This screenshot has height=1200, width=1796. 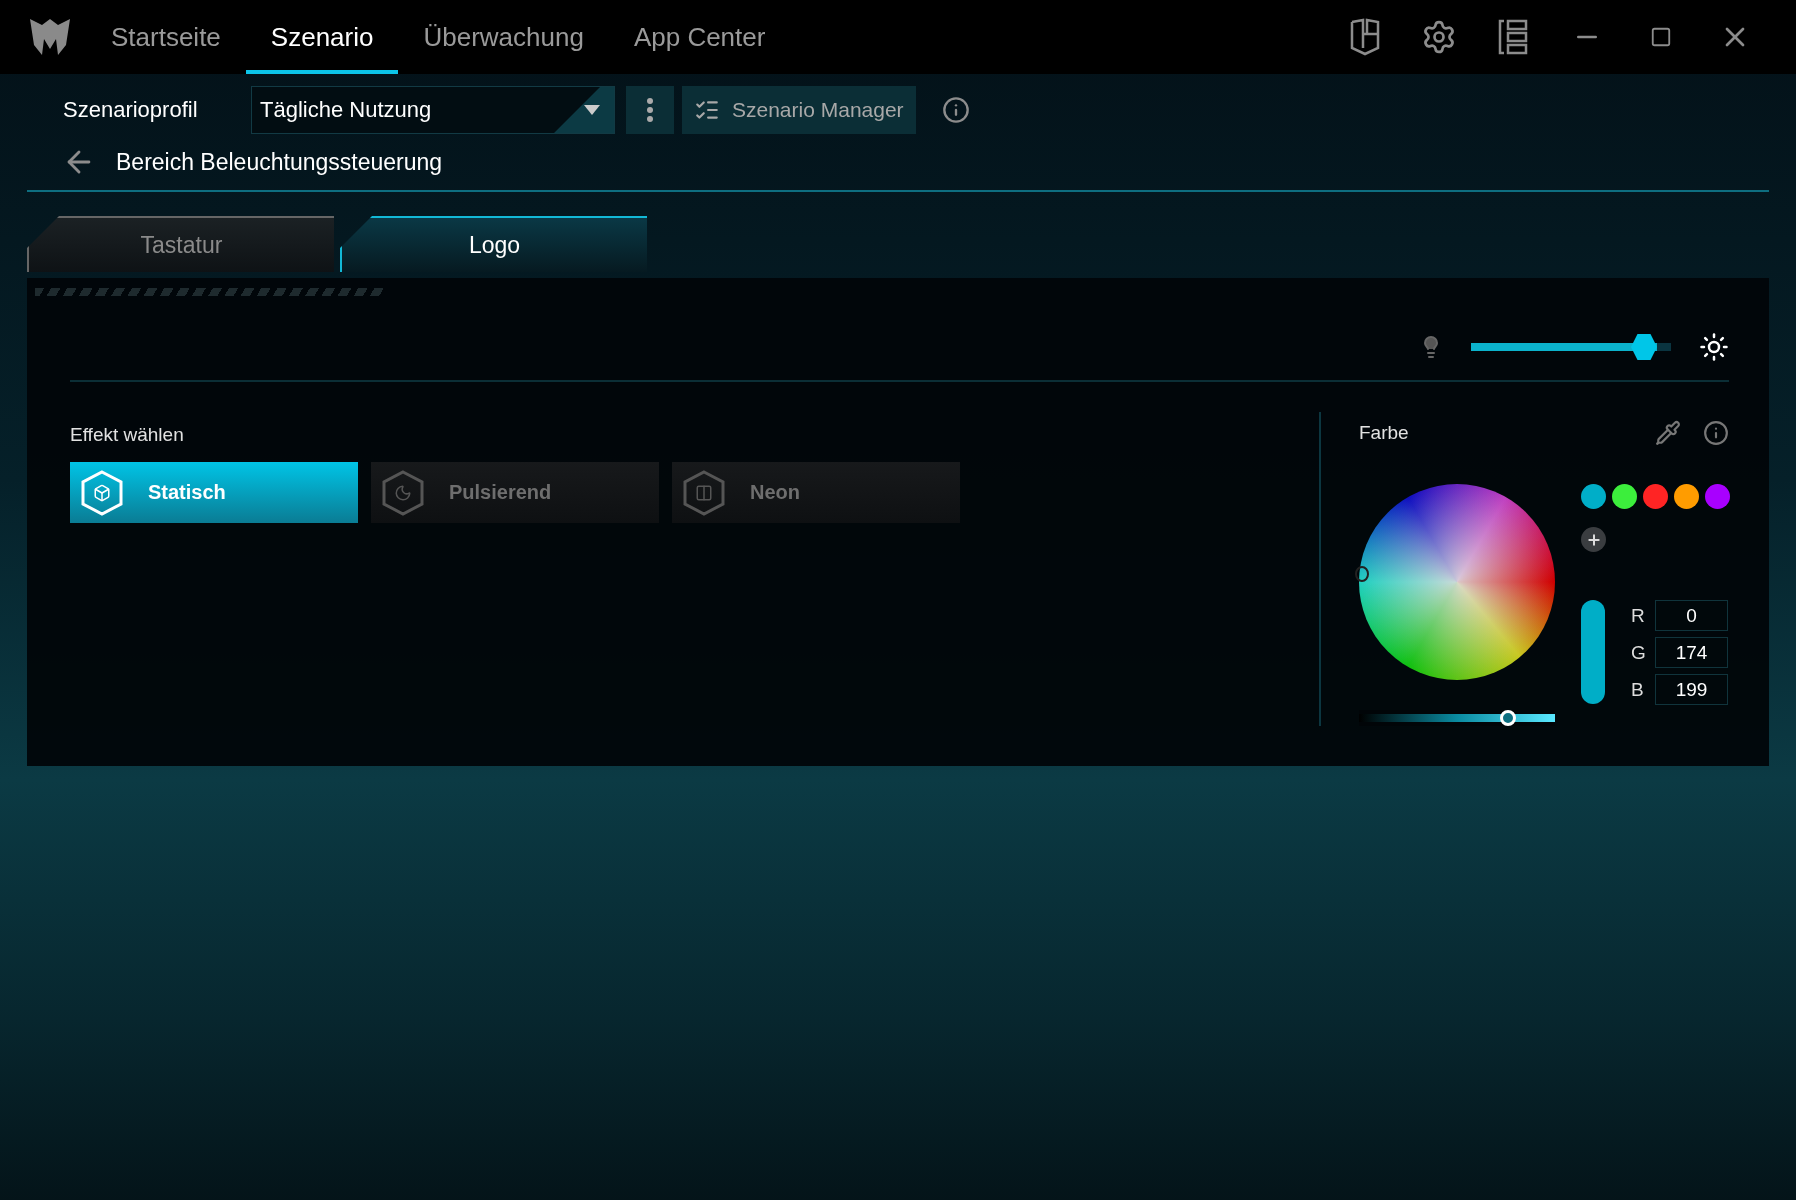 I want to click on settings-icon, so click(x=1439, y=37).